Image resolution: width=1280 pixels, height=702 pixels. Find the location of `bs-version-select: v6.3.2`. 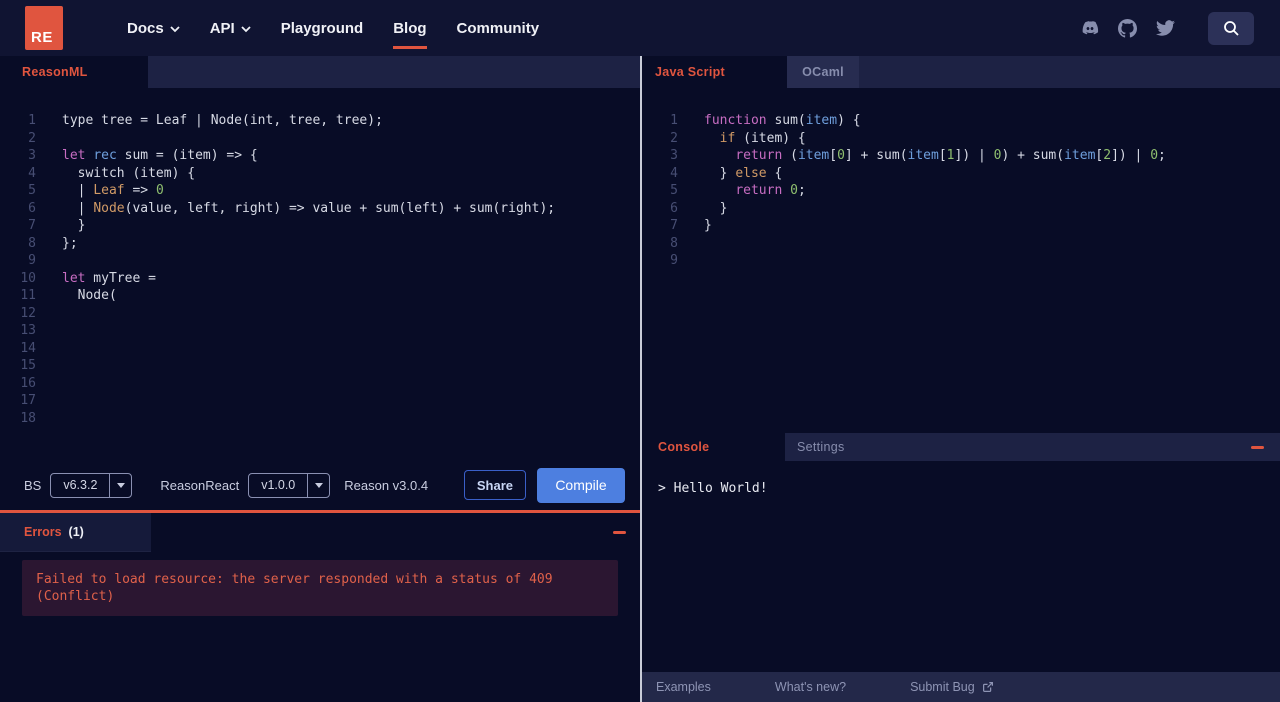

bs-version-select: v6.3.2 is located at coordinates (91, 485).